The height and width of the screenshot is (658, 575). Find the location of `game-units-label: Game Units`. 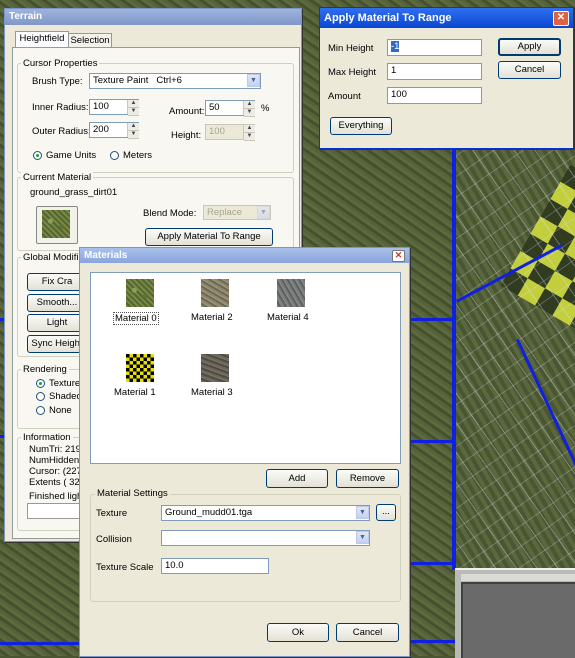

game-units-label: Game Units is located at coordinates (71, 155).